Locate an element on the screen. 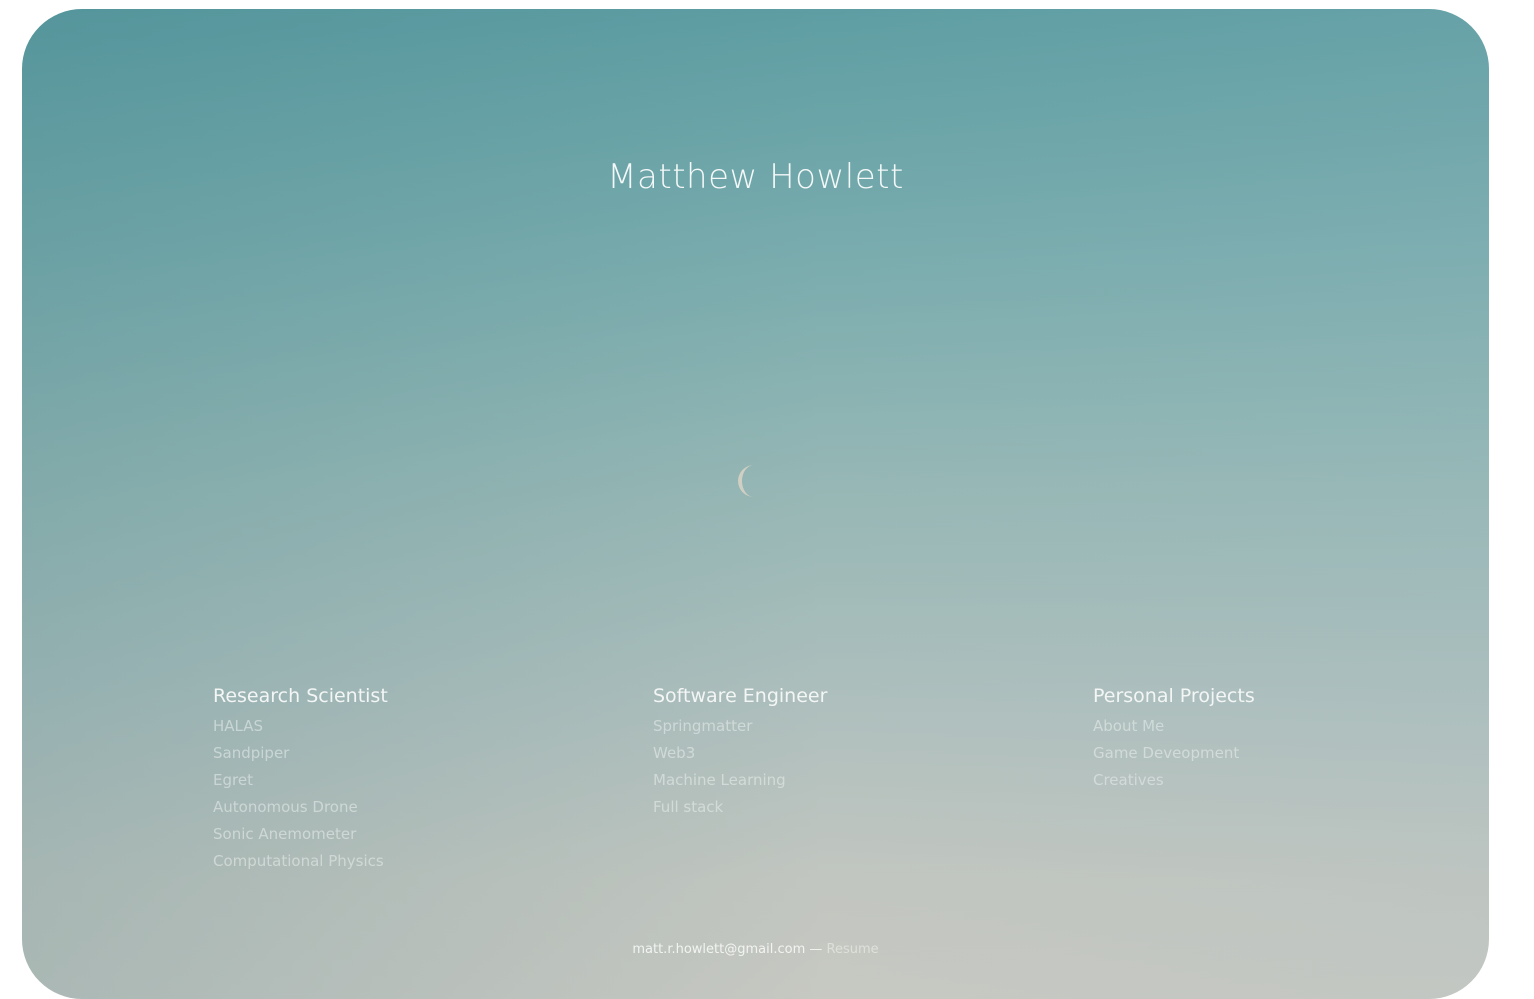 This screenshot has width=1534, height=999. moon-icon is located at coordinates (746, 481).